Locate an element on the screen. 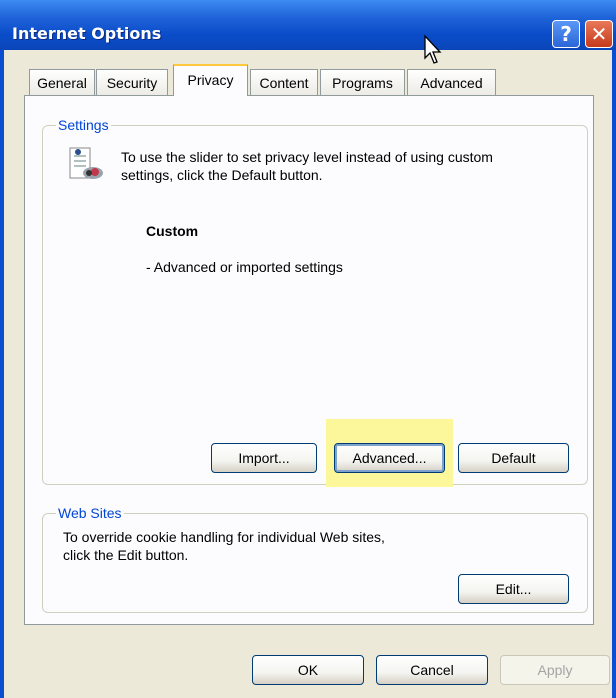 This screenshot has height=698, width=616. apply-button: Apply is located at coordinates (555, 670).